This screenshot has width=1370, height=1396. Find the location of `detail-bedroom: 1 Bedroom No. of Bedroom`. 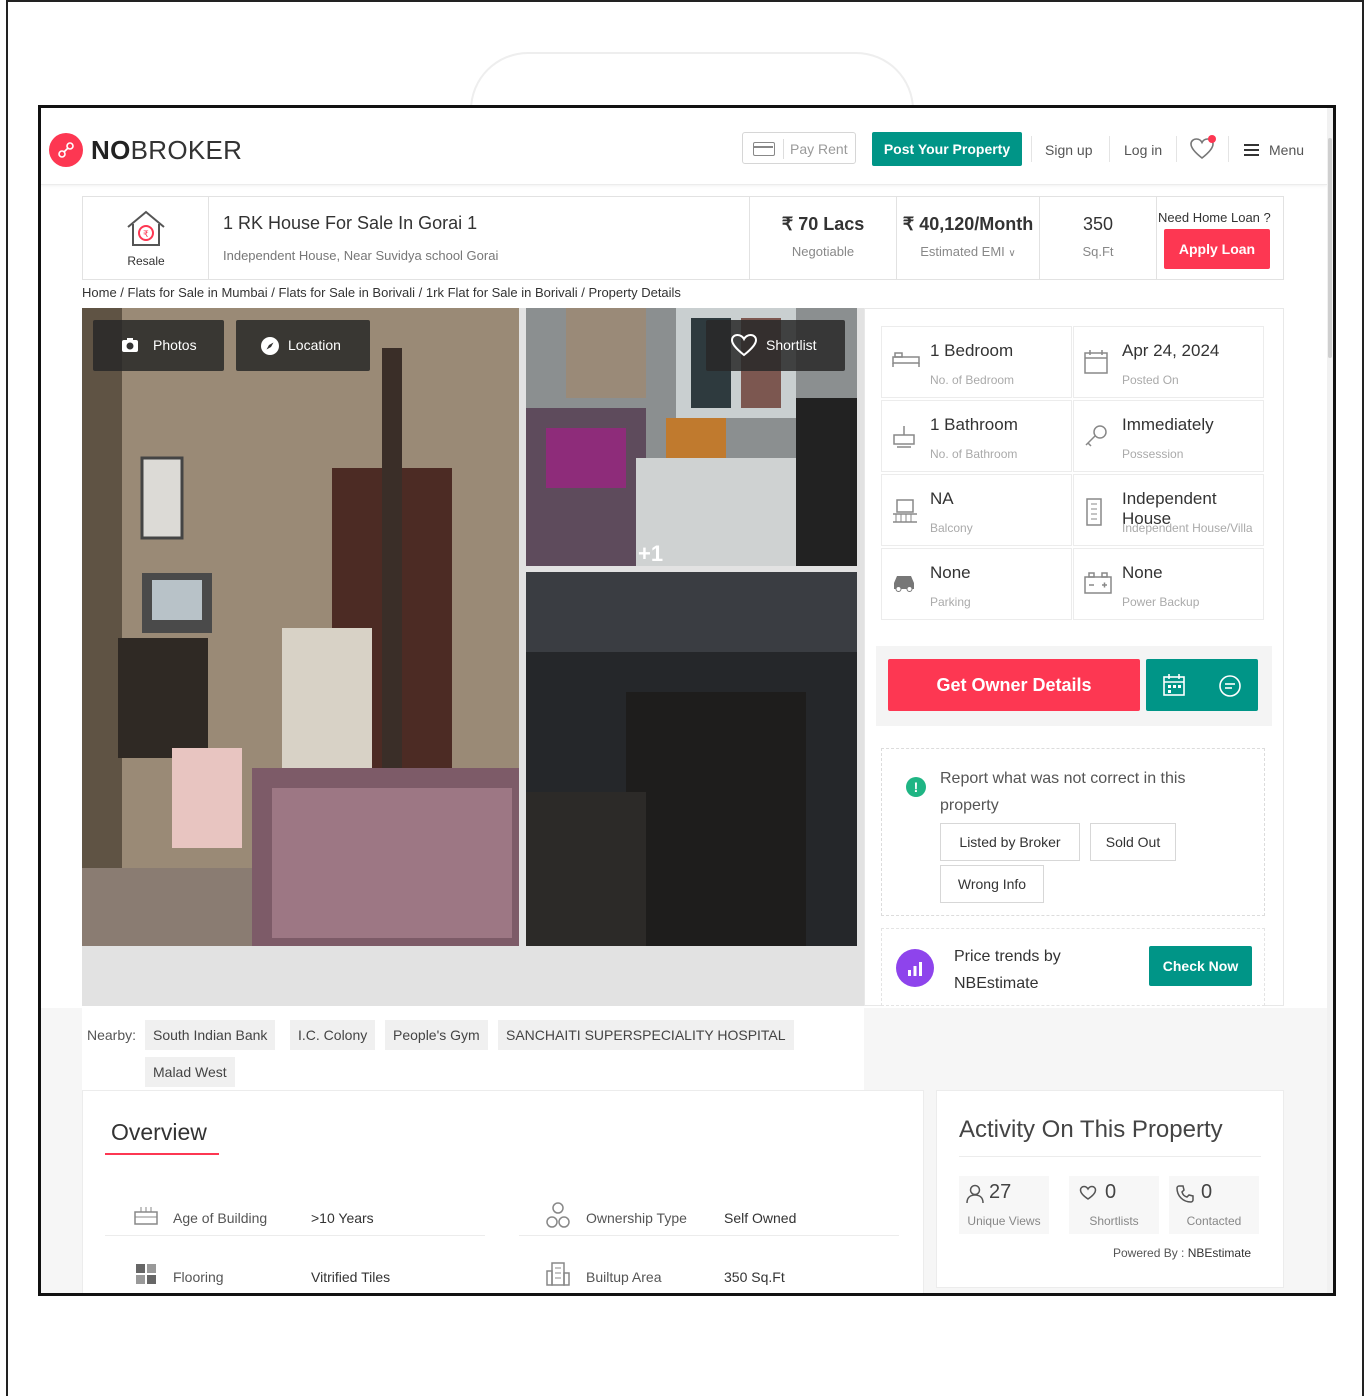

detail-bedroom: 1 Bedroom No. of Bedroom is located at coordinates (976, 362).